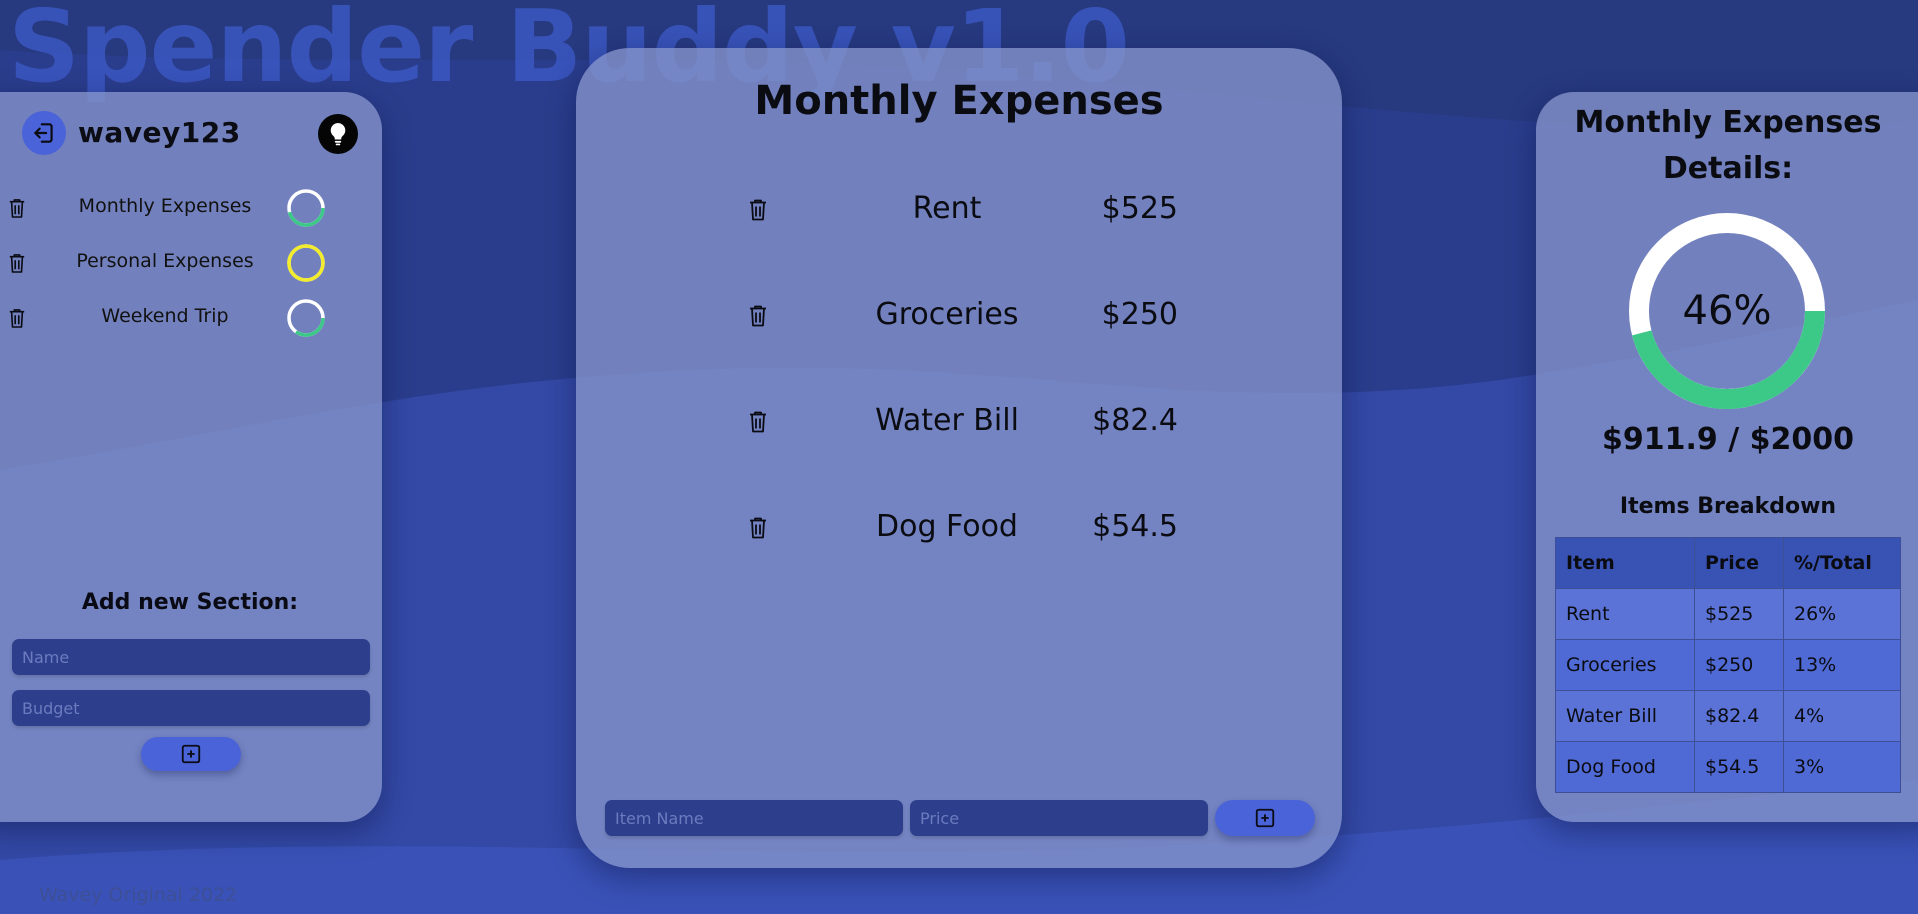  Describe the element at coordinates (191, 657) in the screenshot. I see `section-name-input` at that location.